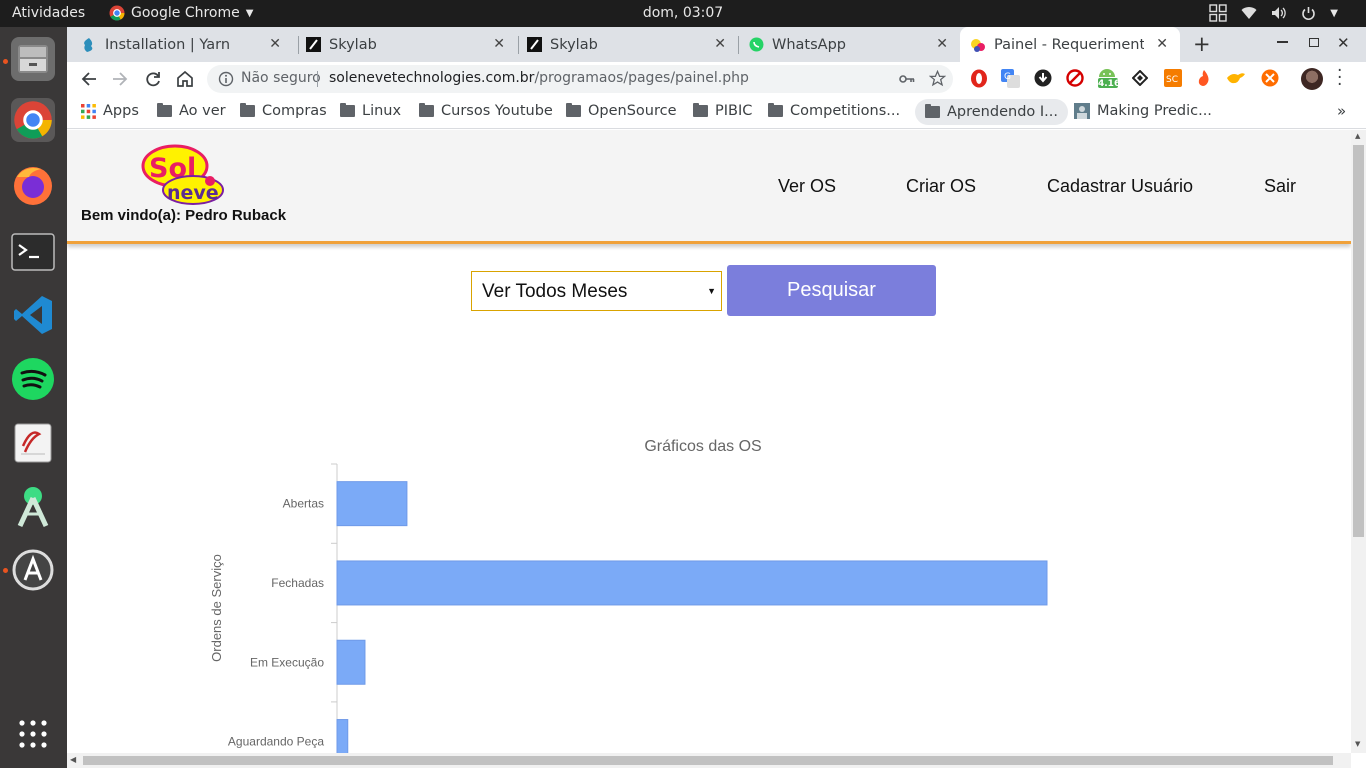 Image resolution: width=1366 pixels, height=768 pixels. What do you see at coordinates (722, 111) in the screenshot?
I see `bookmark-folder: PIBIC` at bounding box center [722, 111].